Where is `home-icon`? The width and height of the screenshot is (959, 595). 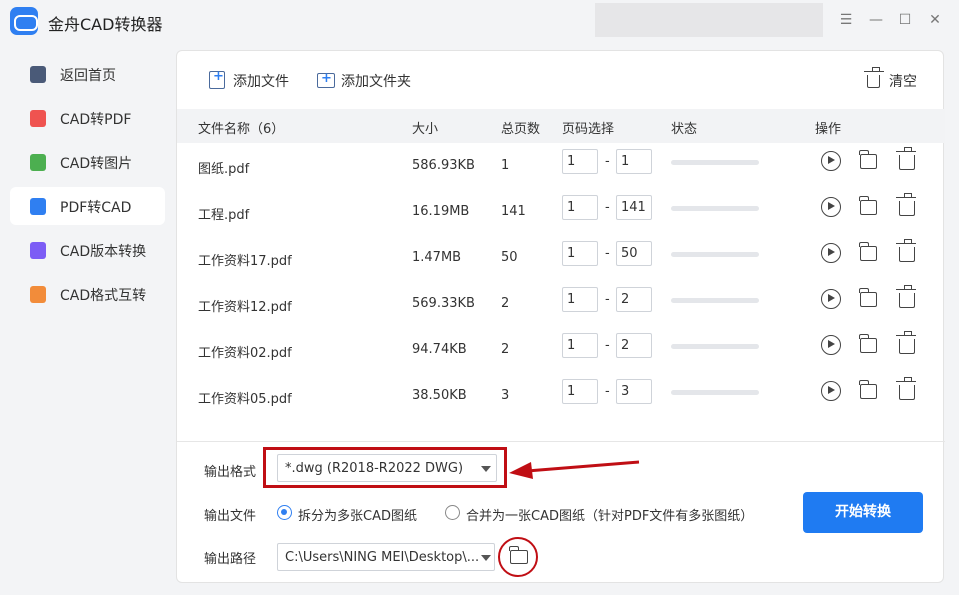
home-icon is located at coordinates (38, 74).